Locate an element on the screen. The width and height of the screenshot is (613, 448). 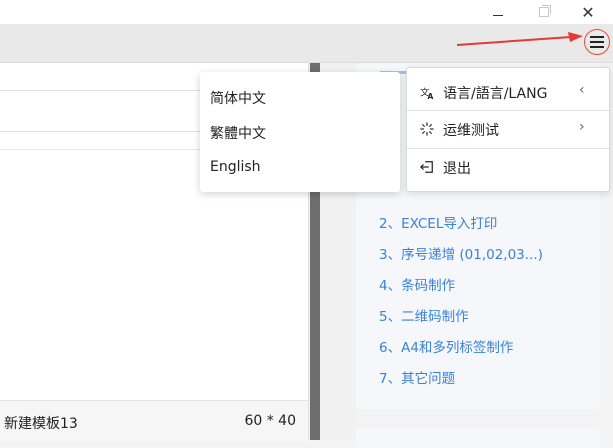
help-link-qrcode: 5、二维码制作 is located at coordinates (424, 315).